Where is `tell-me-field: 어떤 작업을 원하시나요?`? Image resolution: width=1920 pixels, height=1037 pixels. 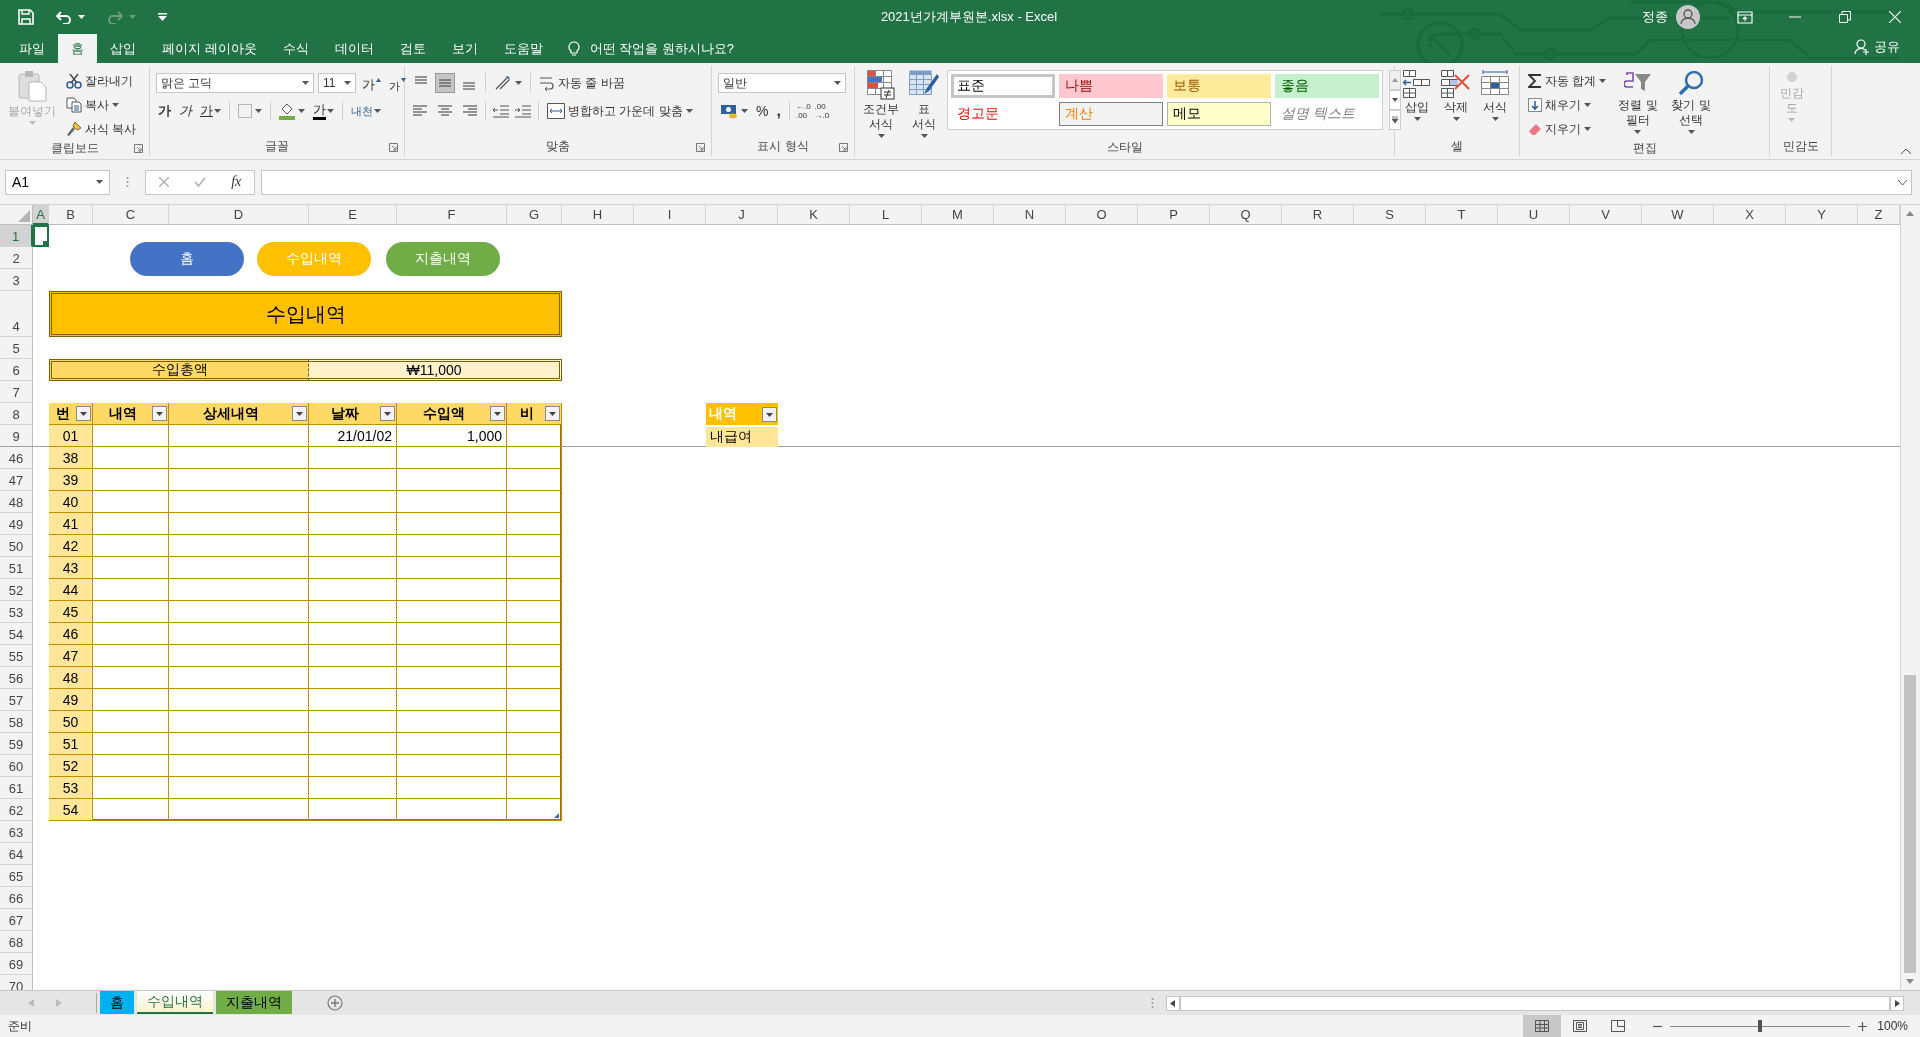 tell-me-field: 어떤 작업을 원하시나요? is located at coordinates (664, 48).